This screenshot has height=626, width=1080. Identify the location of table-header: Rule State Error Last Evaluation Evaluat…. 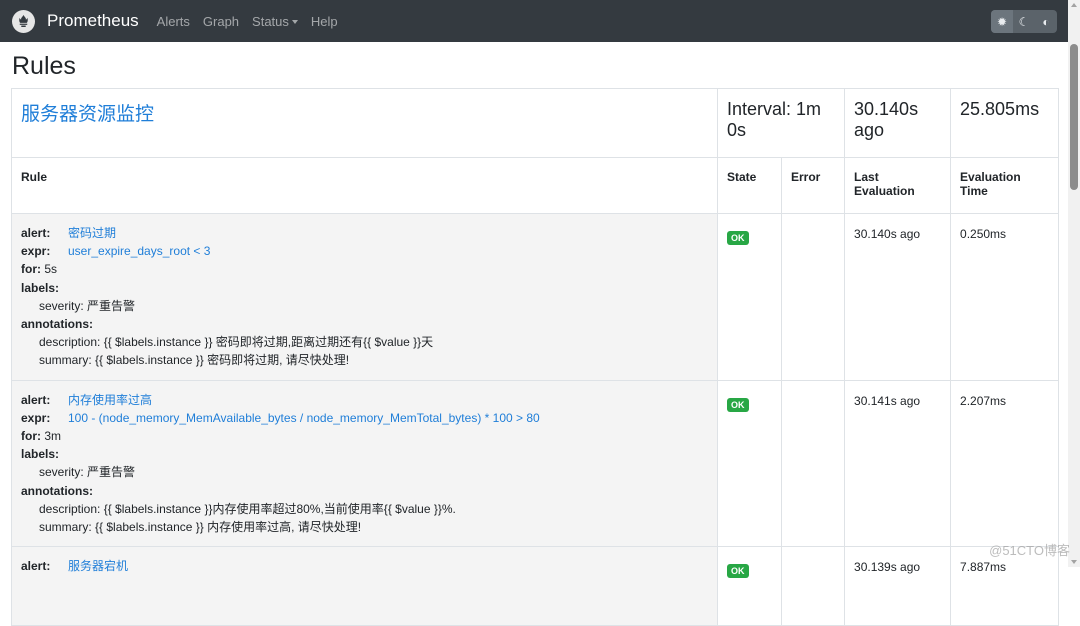
(535, 185).